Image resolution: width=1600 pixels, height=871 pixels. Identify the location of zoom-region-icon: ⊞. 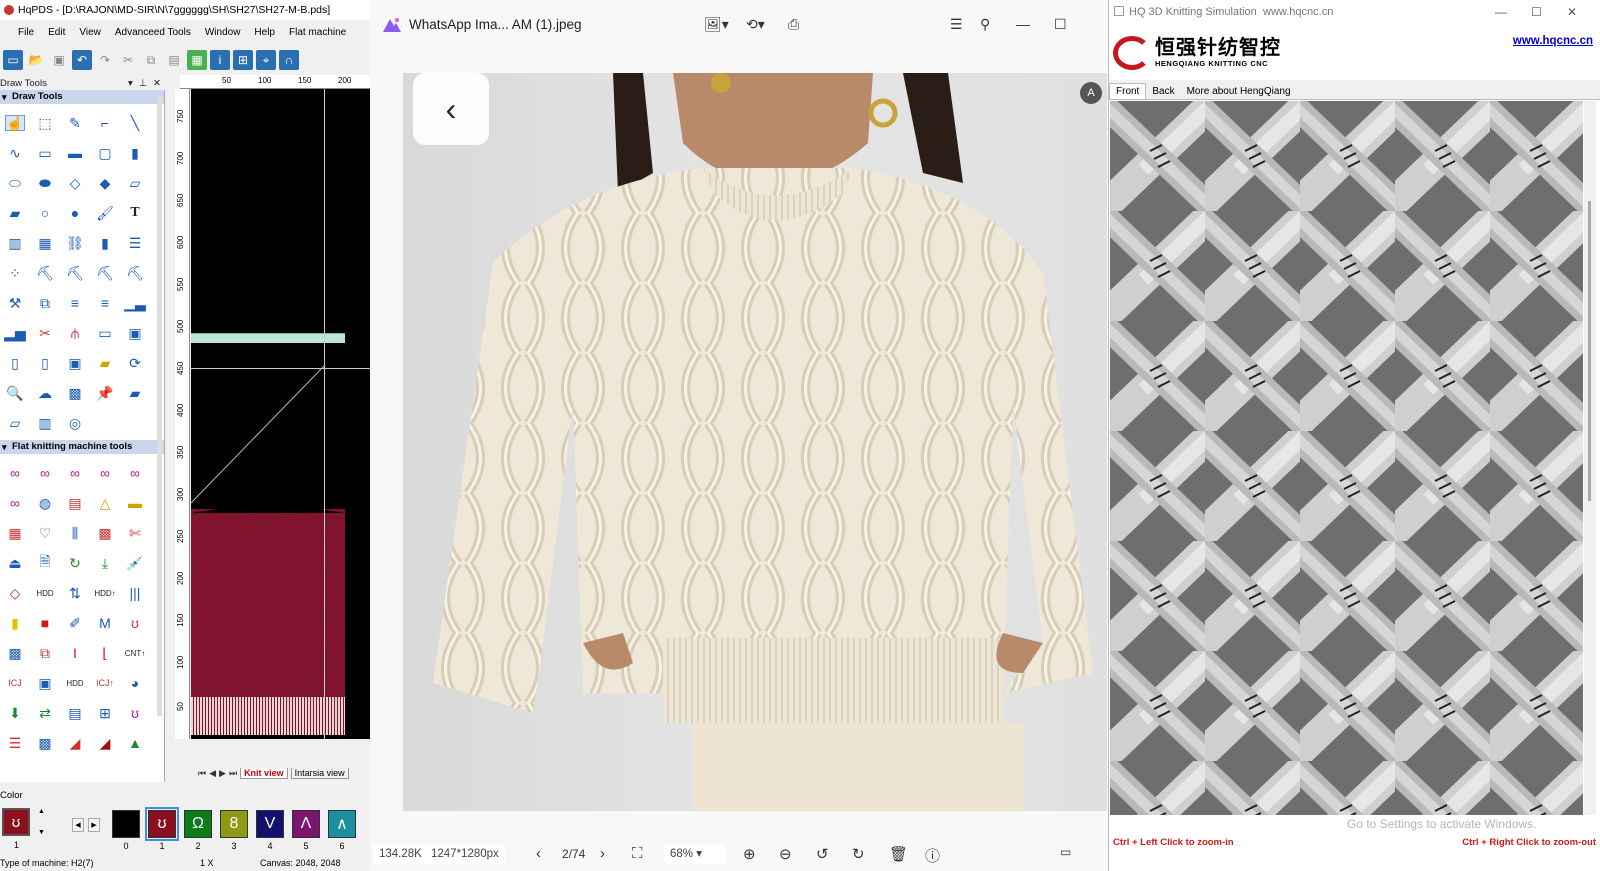
(243, 60).